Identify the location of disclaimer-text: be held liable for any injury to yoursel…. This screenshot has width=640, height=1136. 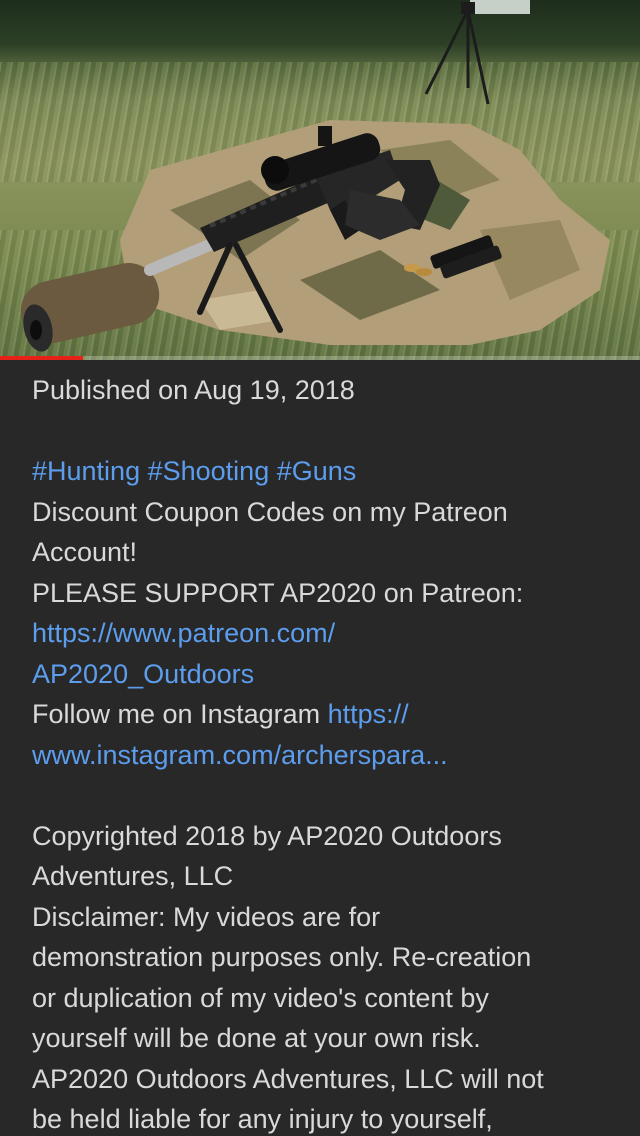
(262, 1119).